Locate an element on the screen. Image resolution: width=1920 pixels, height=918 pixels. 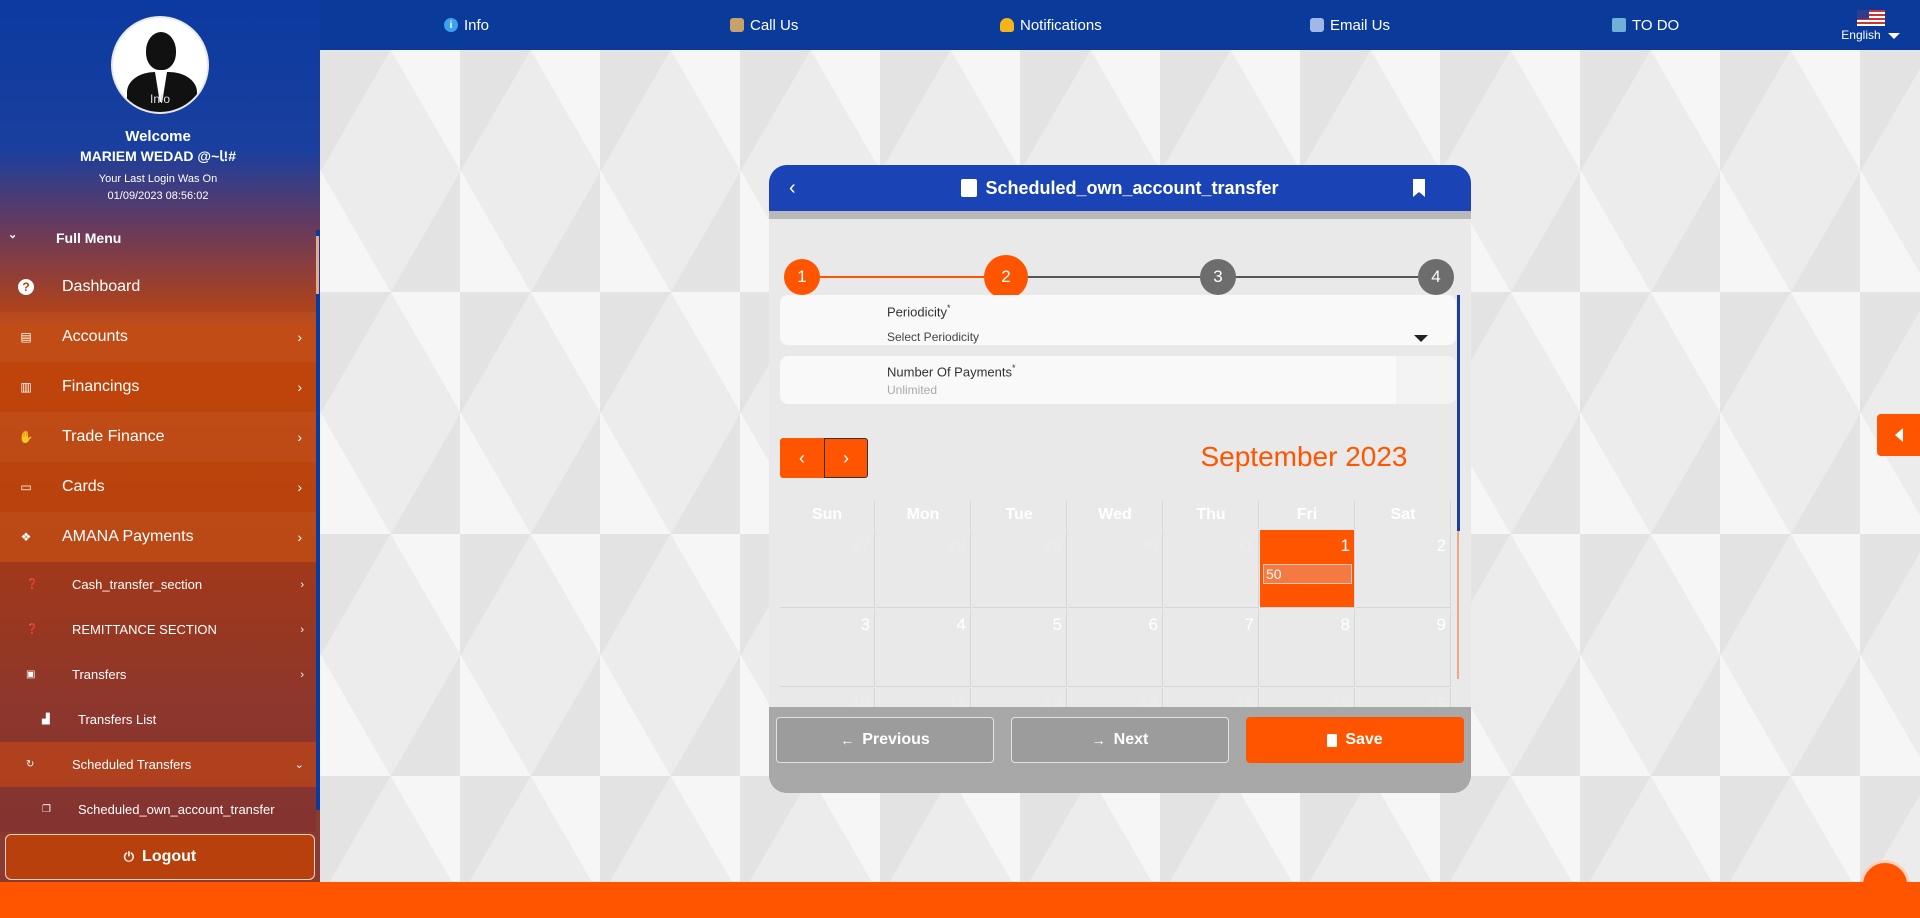
weekday-mon: Mon is located at coordinates (923, 515).